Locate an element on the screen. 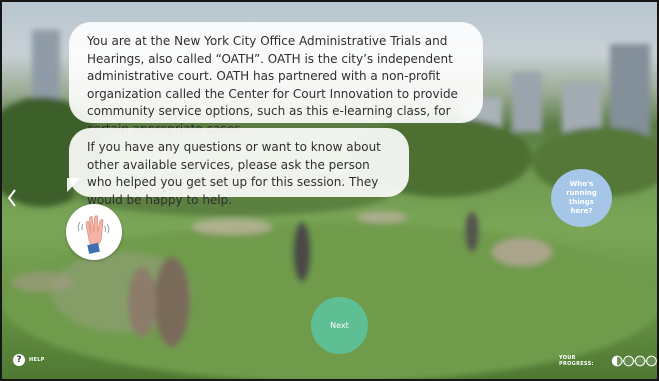 The height and width of the screenshot is (381, 659). whos-running-things-label: Who's running things here? is located at coordinates (581, 197).